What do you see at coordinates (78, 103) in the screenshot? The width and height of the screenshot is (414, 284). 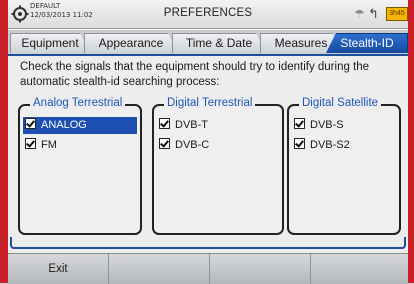 I see `group-title-analog-terrestrial: Analog Terrestrial` at bounding box center [78, 103].